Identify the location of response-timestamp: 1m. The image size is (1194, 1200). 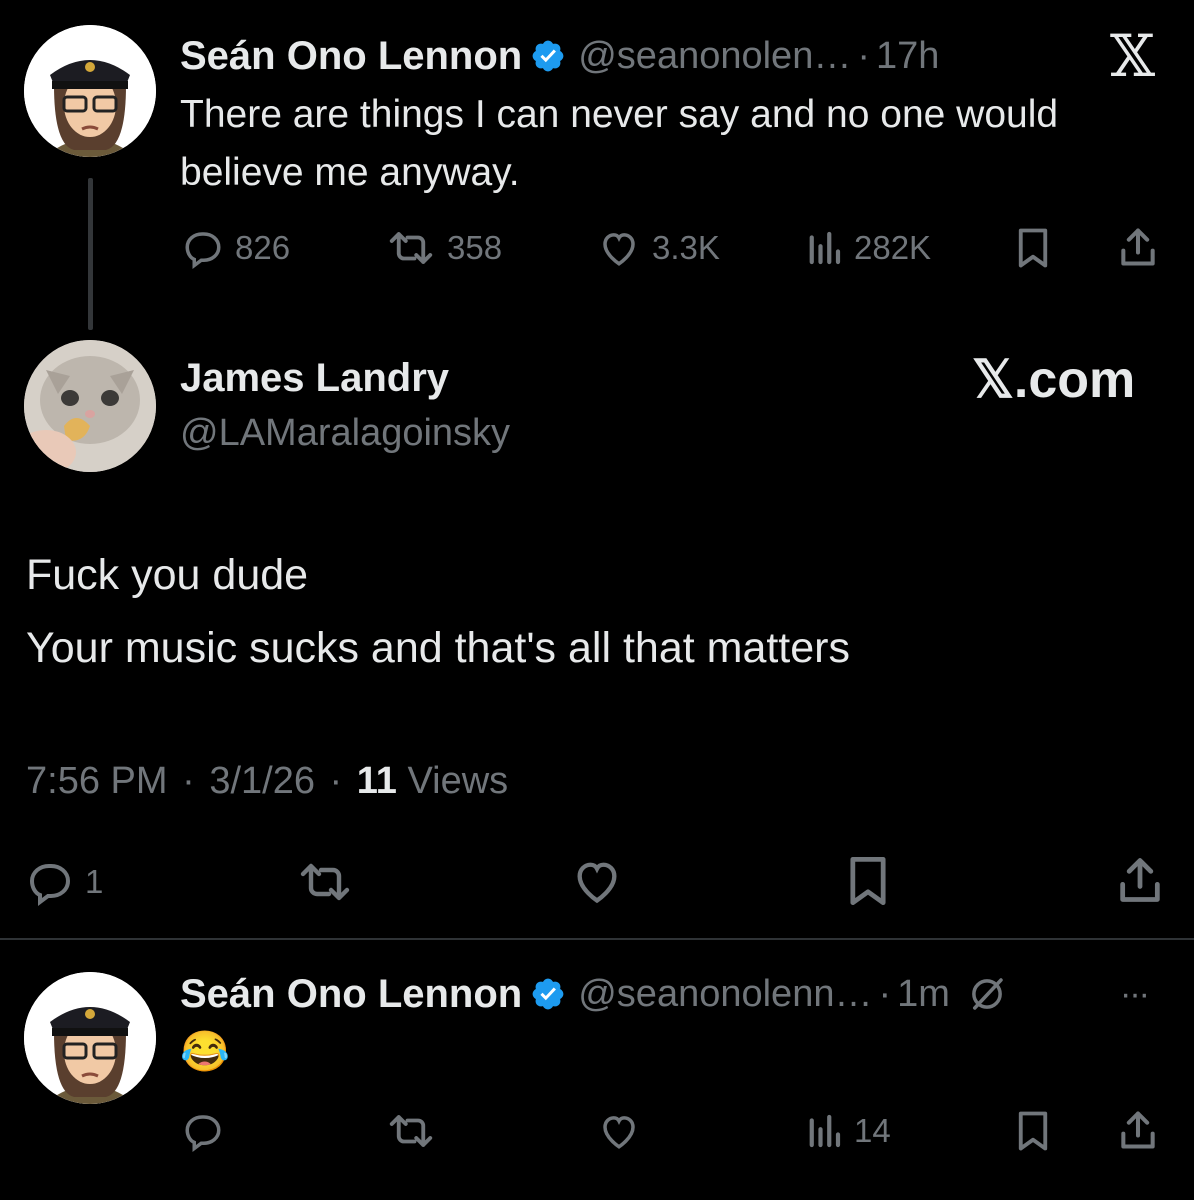
(923, 994).